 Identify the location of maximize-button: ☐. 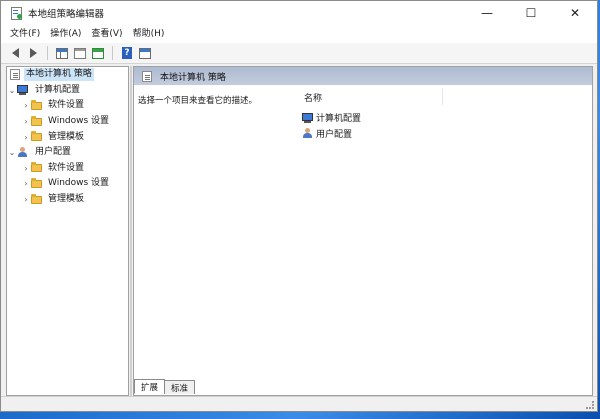
(531, 13).